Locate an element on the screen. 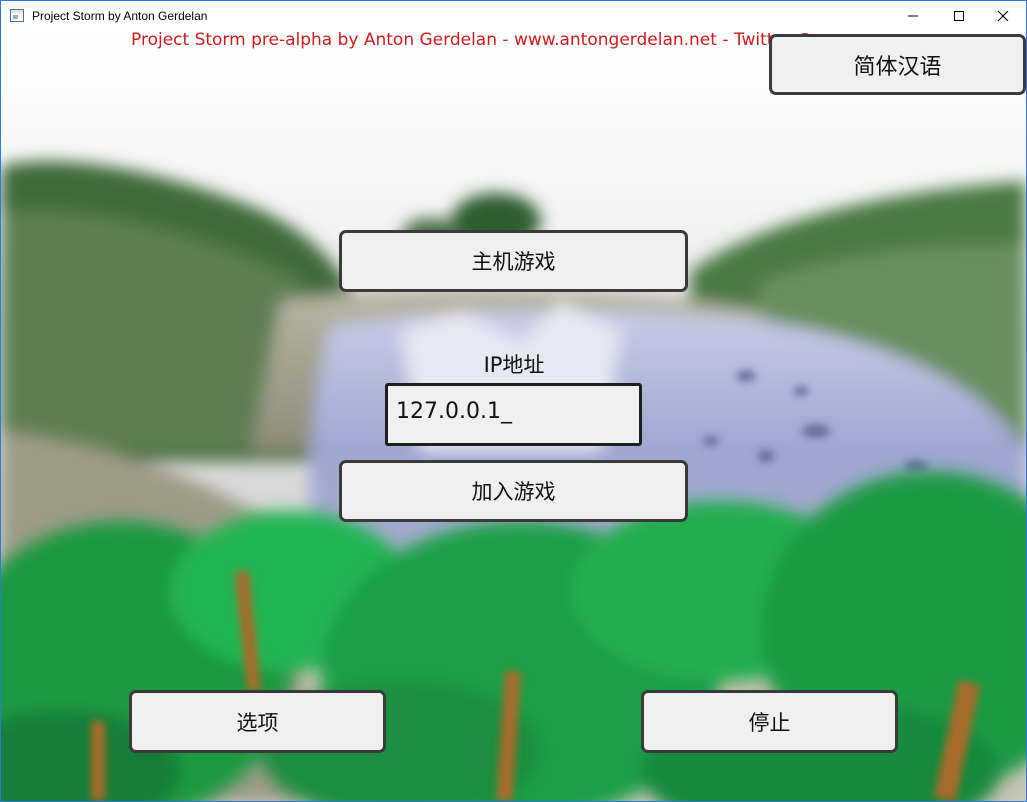  ip-address-input: 127.0.0.1_ is located at coordinates (513, 414).